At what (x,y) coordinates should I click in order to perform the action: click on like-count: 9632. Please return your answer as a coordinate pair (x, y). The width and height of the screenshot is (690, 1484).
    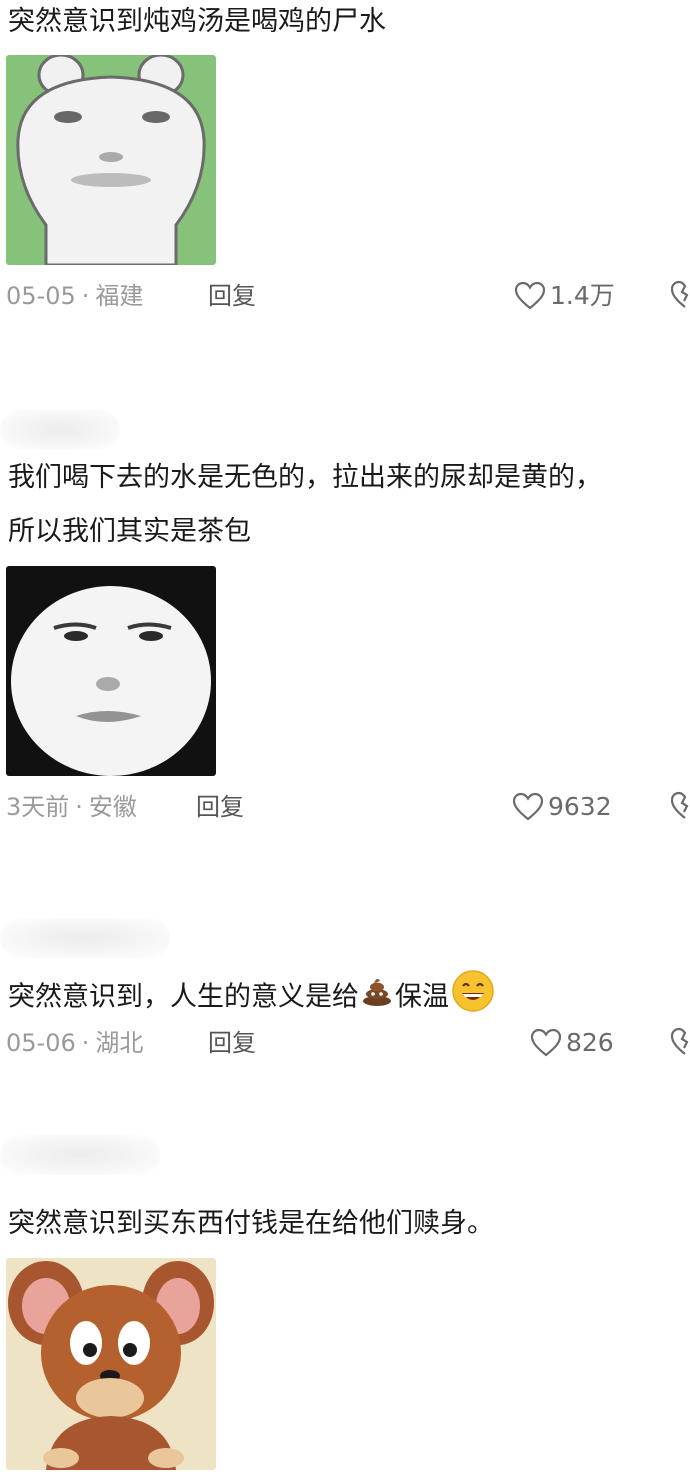
    Looking at the image, I should click on (580, 806).